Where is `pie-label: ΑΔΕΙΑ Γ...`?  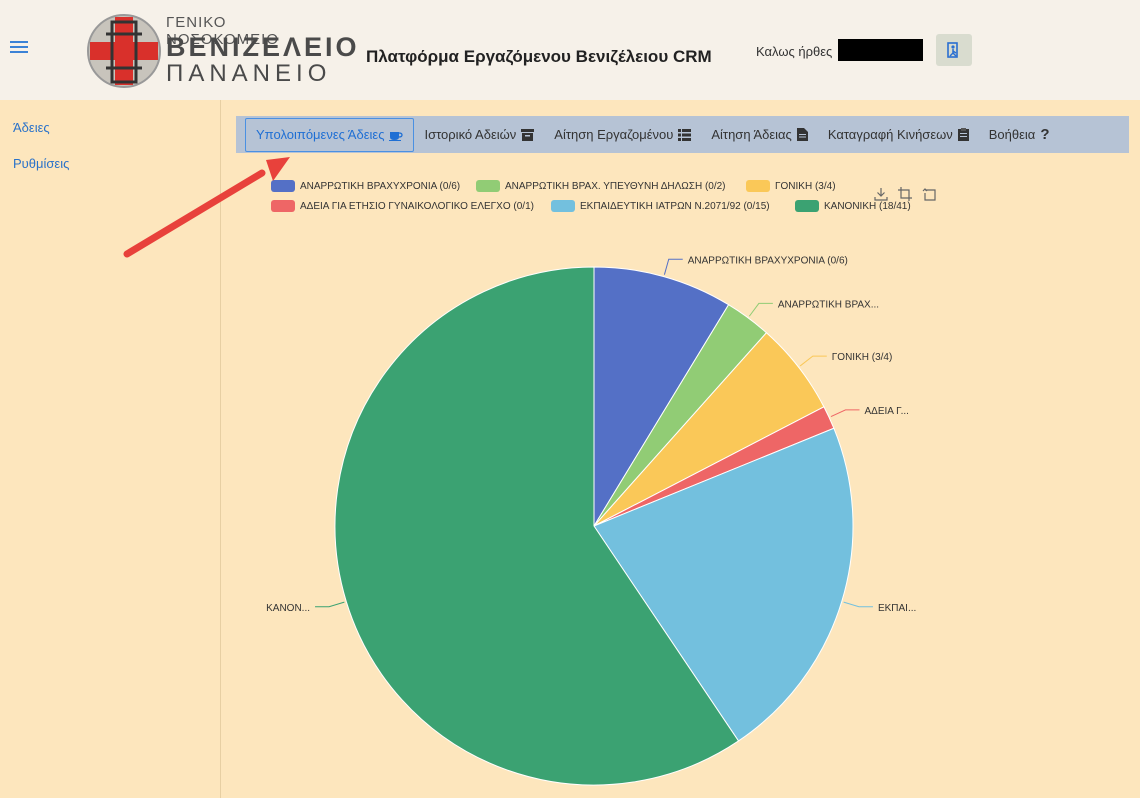 pie-label: ΑΔΕΙΑ Γ... is located at coordinates (886, 411).